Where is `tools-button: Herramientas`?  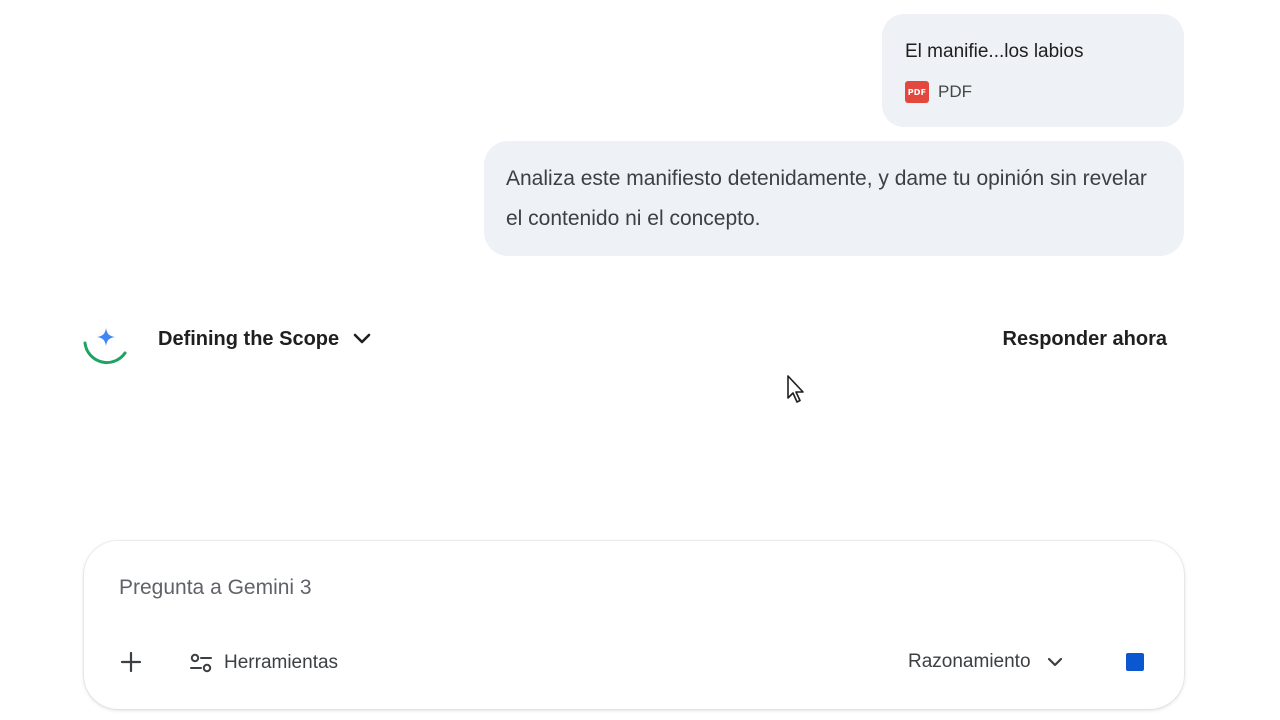 tools-button: Herramientas is located at coordinates (263, 663).